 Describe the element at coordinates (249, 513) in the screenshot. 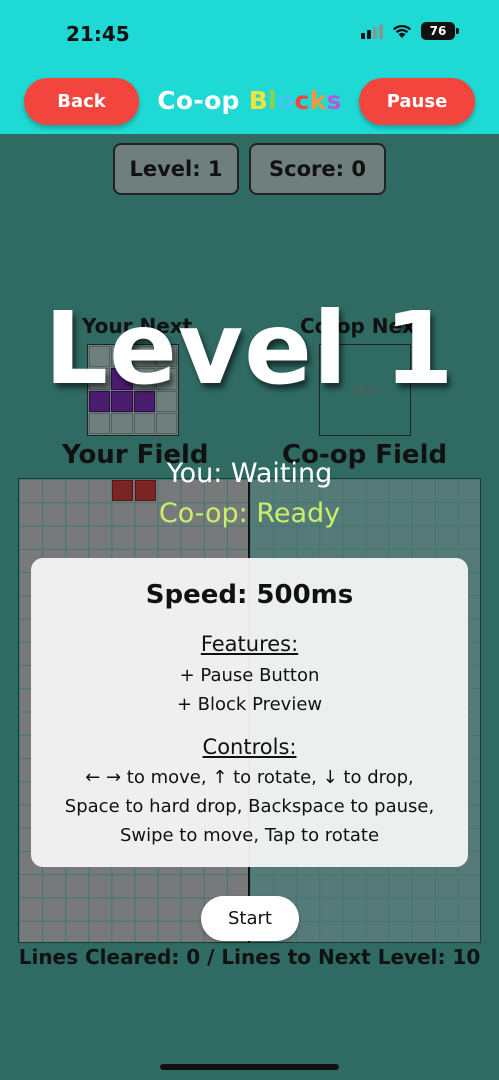

I see `coop-state: Co-op: Ready` at that location.